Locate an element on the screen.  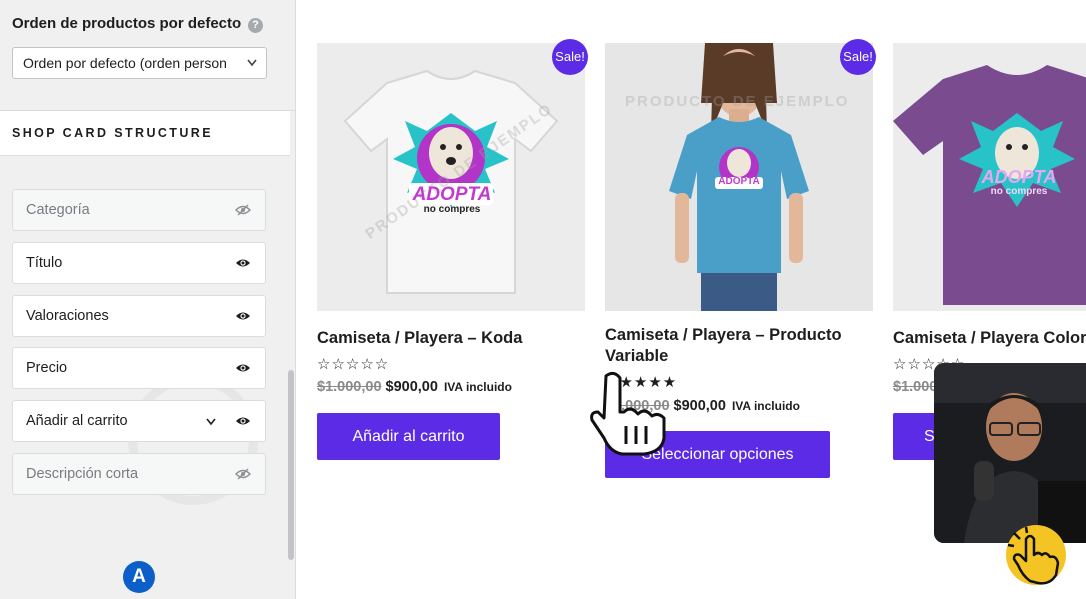
hand-pointer-icon is located at coordinates (628, 413).